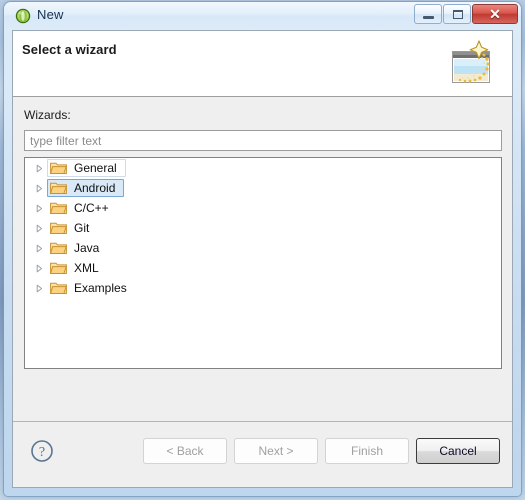 Image resolution: width=525 pixels, height=500 pixels. I want to click on tree-item-content: XML, so click(77, 268).